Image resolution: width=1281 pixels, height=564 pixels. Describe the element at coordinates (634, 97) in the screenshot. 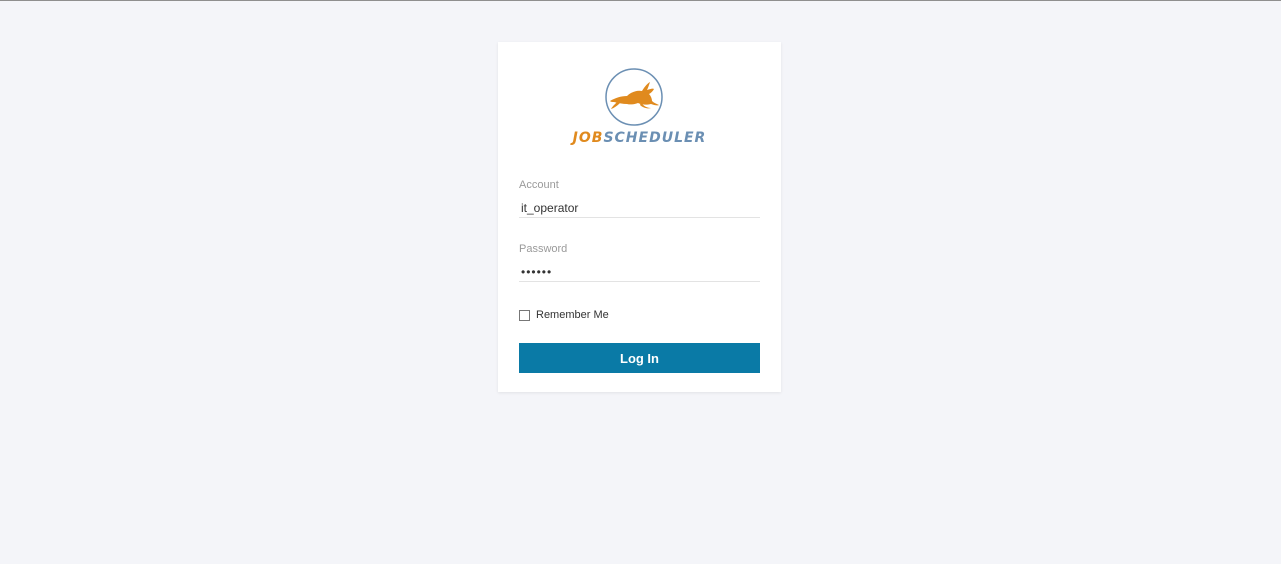

I see `rabbit-logo-icon` at that location.